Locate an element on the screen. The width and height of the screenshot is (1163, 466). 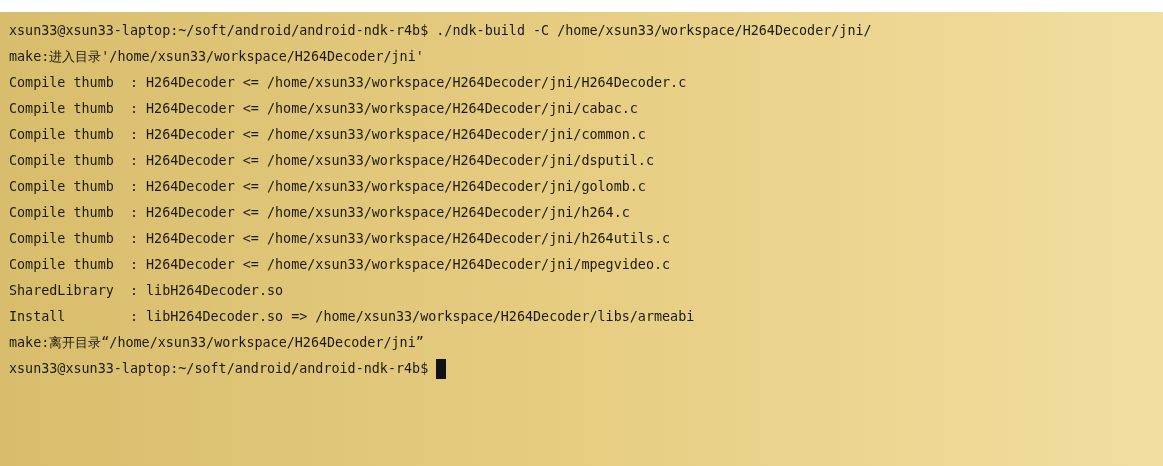
output-line: Compile thumb : H264Decoder <= /home/xsun33/workspace/H264Decoder/jni/h264utils.c is located at coordinates (340, 239).